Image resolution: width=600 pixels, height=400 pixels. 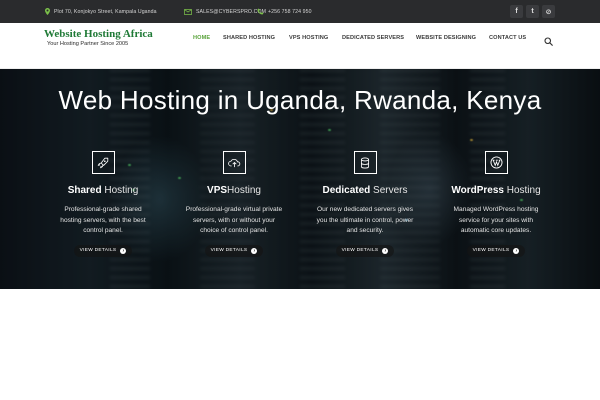 What do you see at coordinates (234, 162) in the screenshot?
I see `cloud-upload-icon` at bounding box center [234, 162].